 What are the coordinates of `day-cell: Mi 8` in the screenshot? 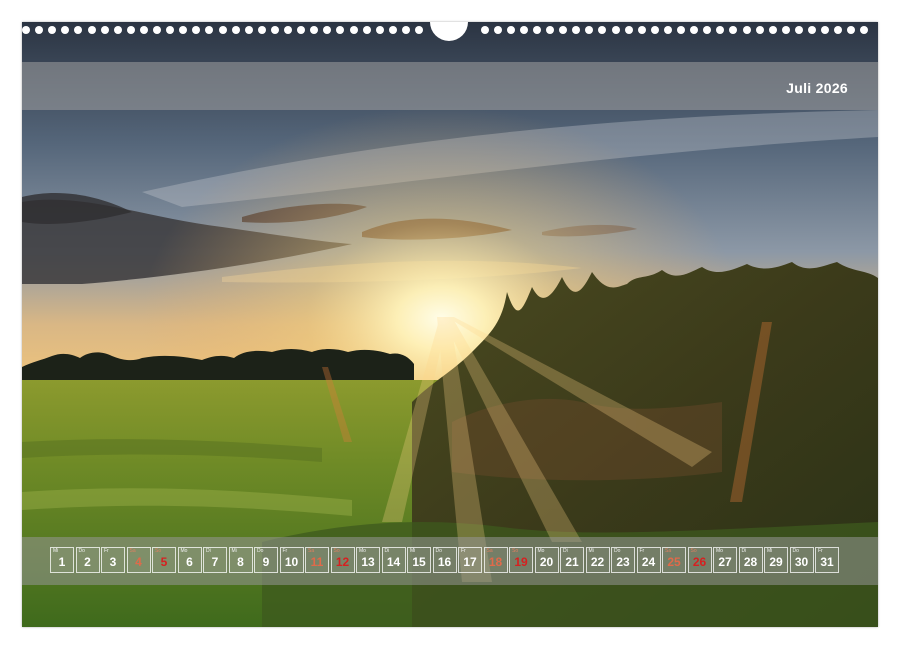 It's located at (240, 560).